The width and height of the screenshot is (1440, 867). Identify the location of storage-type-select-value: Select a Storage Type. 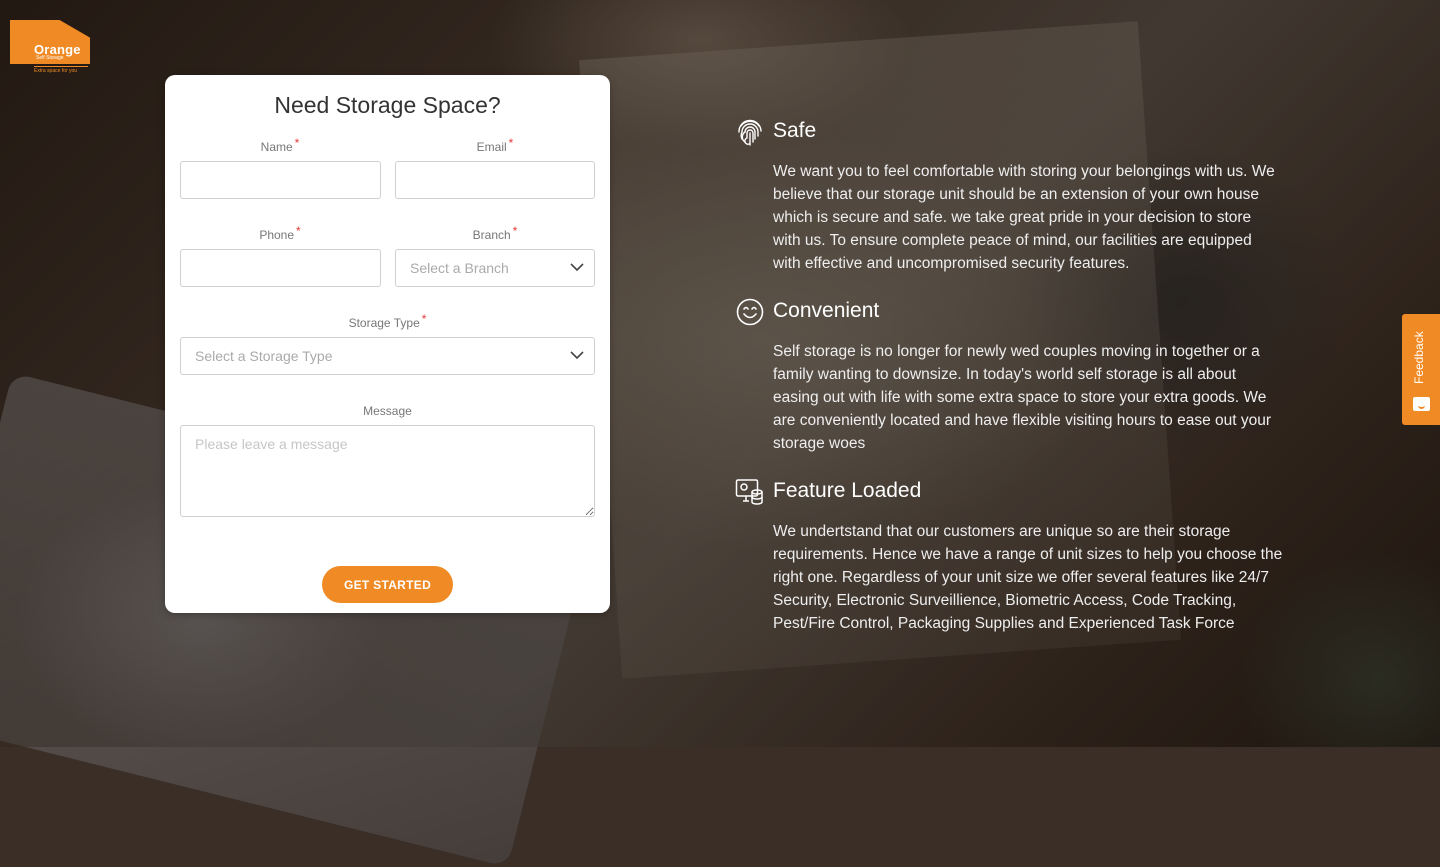
(264, 356).